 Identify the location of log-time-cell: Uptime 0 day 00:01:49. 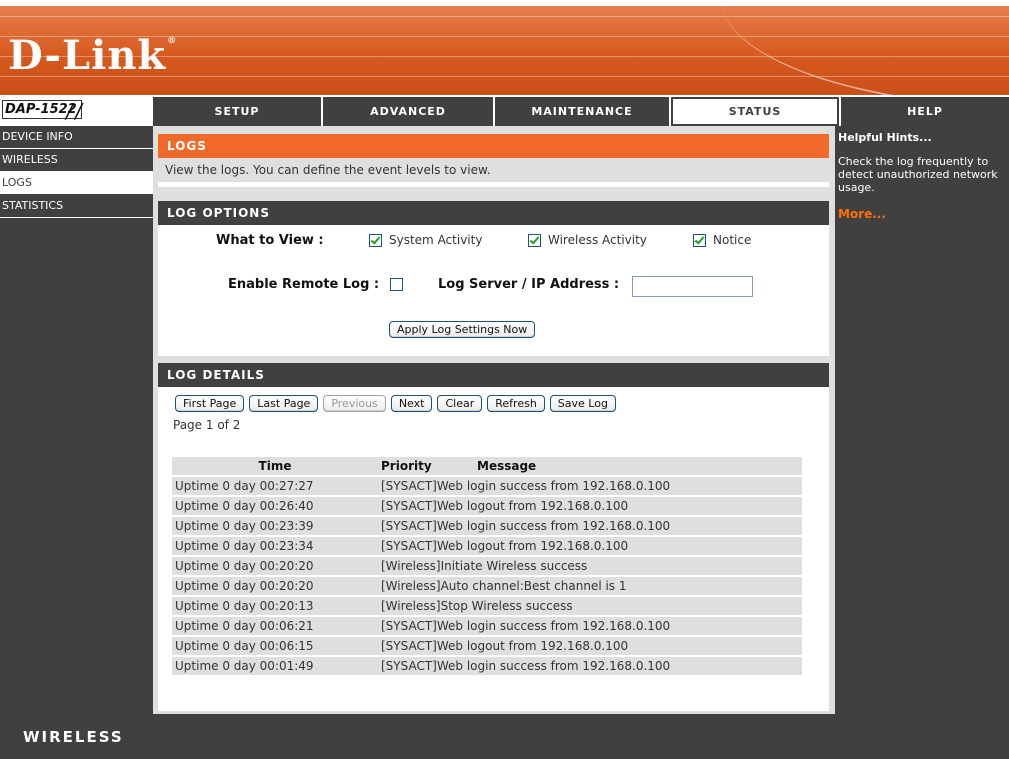
(275, 666).